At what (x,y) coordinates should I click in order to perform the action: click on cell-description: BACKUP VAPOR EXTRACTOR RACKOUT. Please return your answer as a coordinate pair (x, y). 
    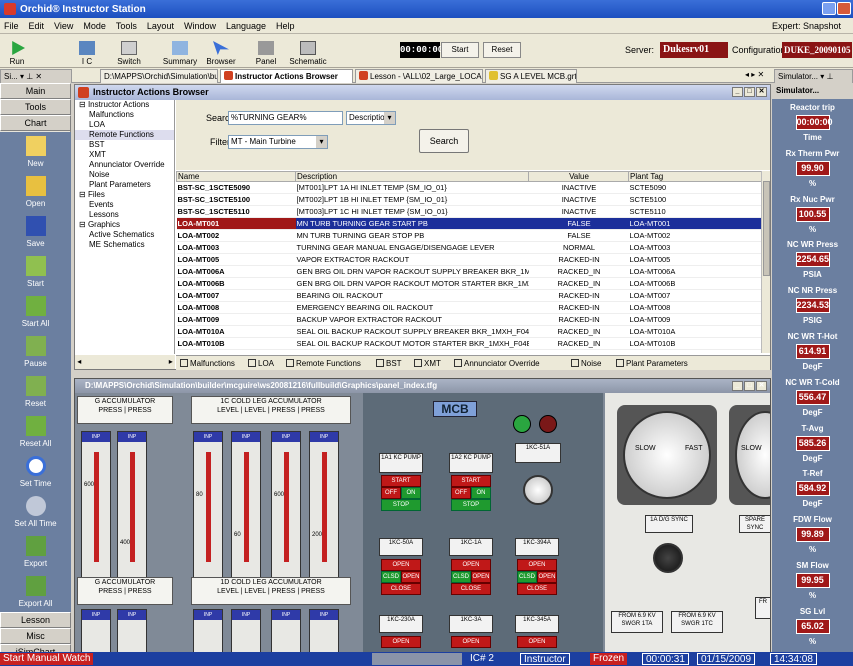
    Looking at the image, I should click on (412, 319).